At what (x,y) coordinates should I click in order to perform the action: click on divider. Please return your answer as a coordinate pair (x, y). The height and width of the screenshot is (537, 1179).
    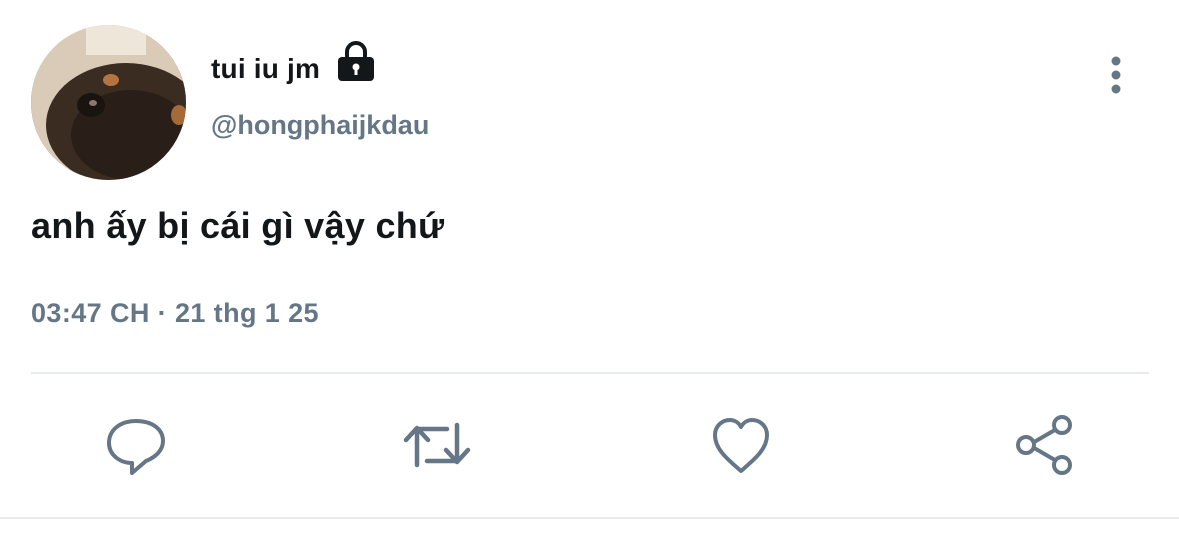
    Looking at the image, I should click on (590, 373).